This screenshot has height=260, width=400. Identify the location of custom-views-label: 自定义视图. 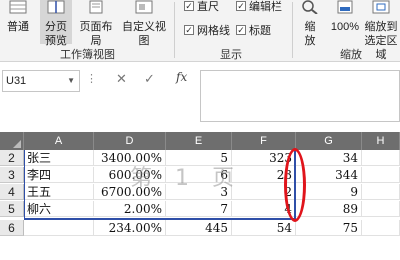
(144, 34).